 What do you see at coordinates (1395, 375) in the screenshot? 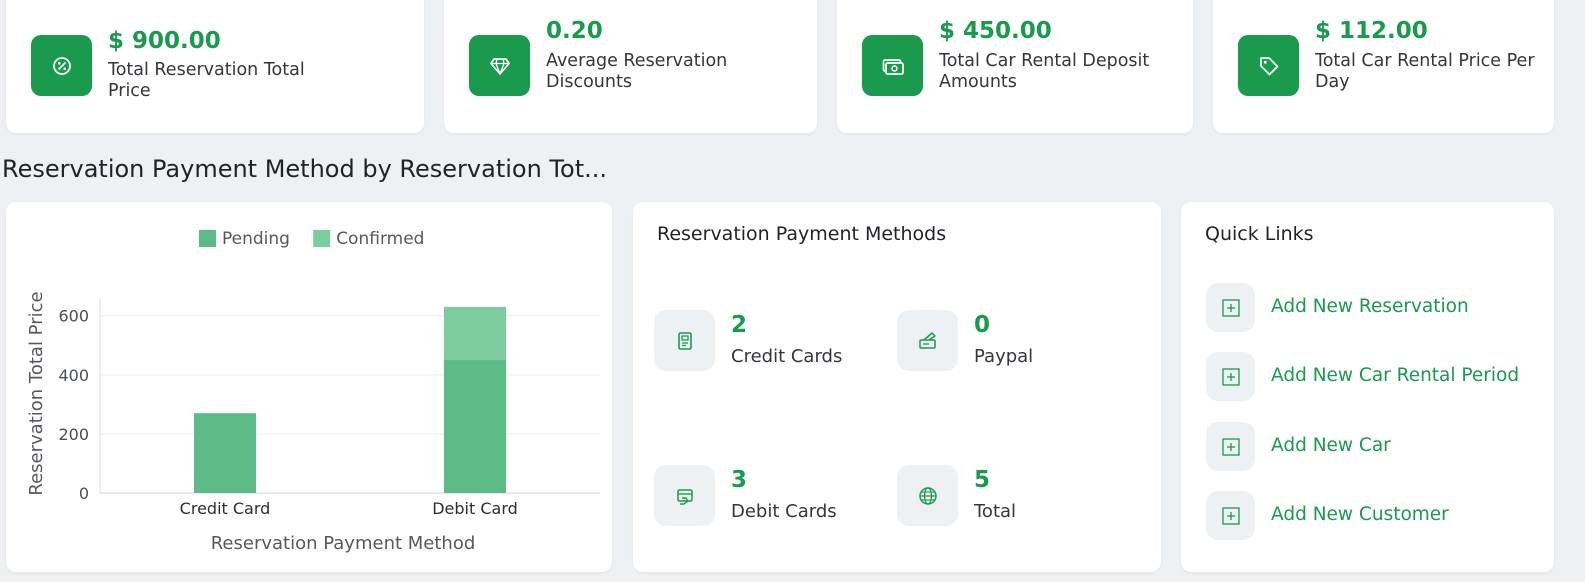
I see `quick-link-label: Add New Car Rental Period` at bounding box center [1395, 375].